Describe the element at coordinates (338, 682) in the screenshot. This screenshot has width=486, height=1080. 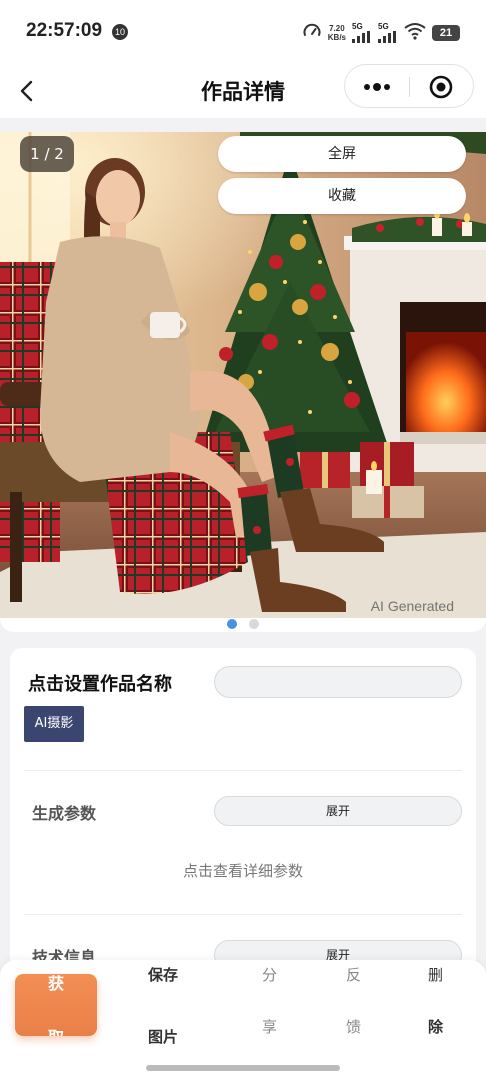
I see `work-name-input` at that location.